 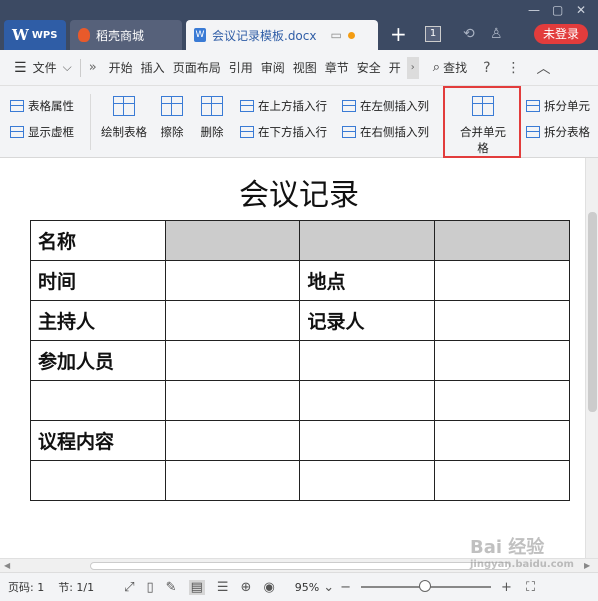 I want to click on delete-table-icon, so click(x=212, y=106).